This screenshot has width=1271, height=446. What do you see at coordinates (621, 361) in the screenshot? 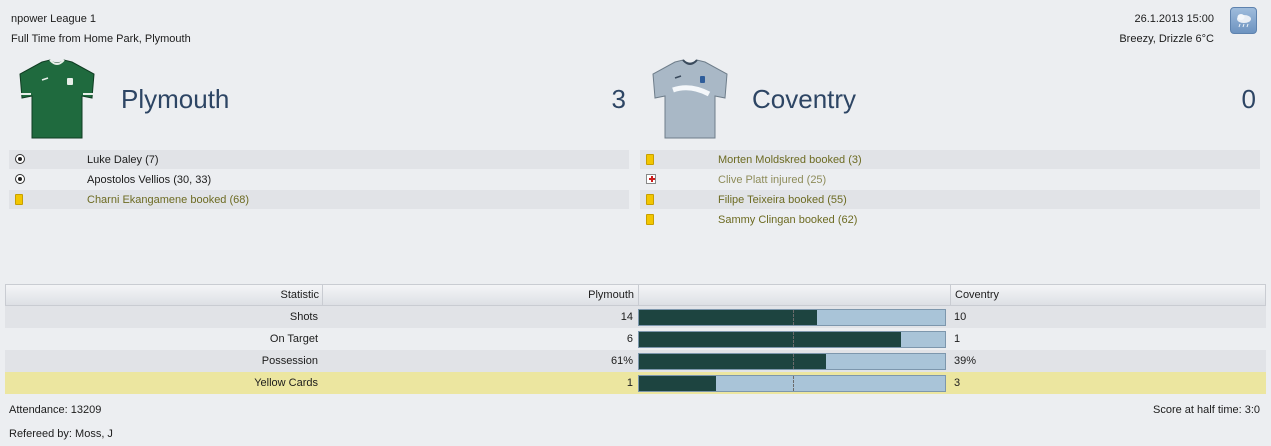
I see `stat-home-value: 61%` at bounding box center [621, 361].